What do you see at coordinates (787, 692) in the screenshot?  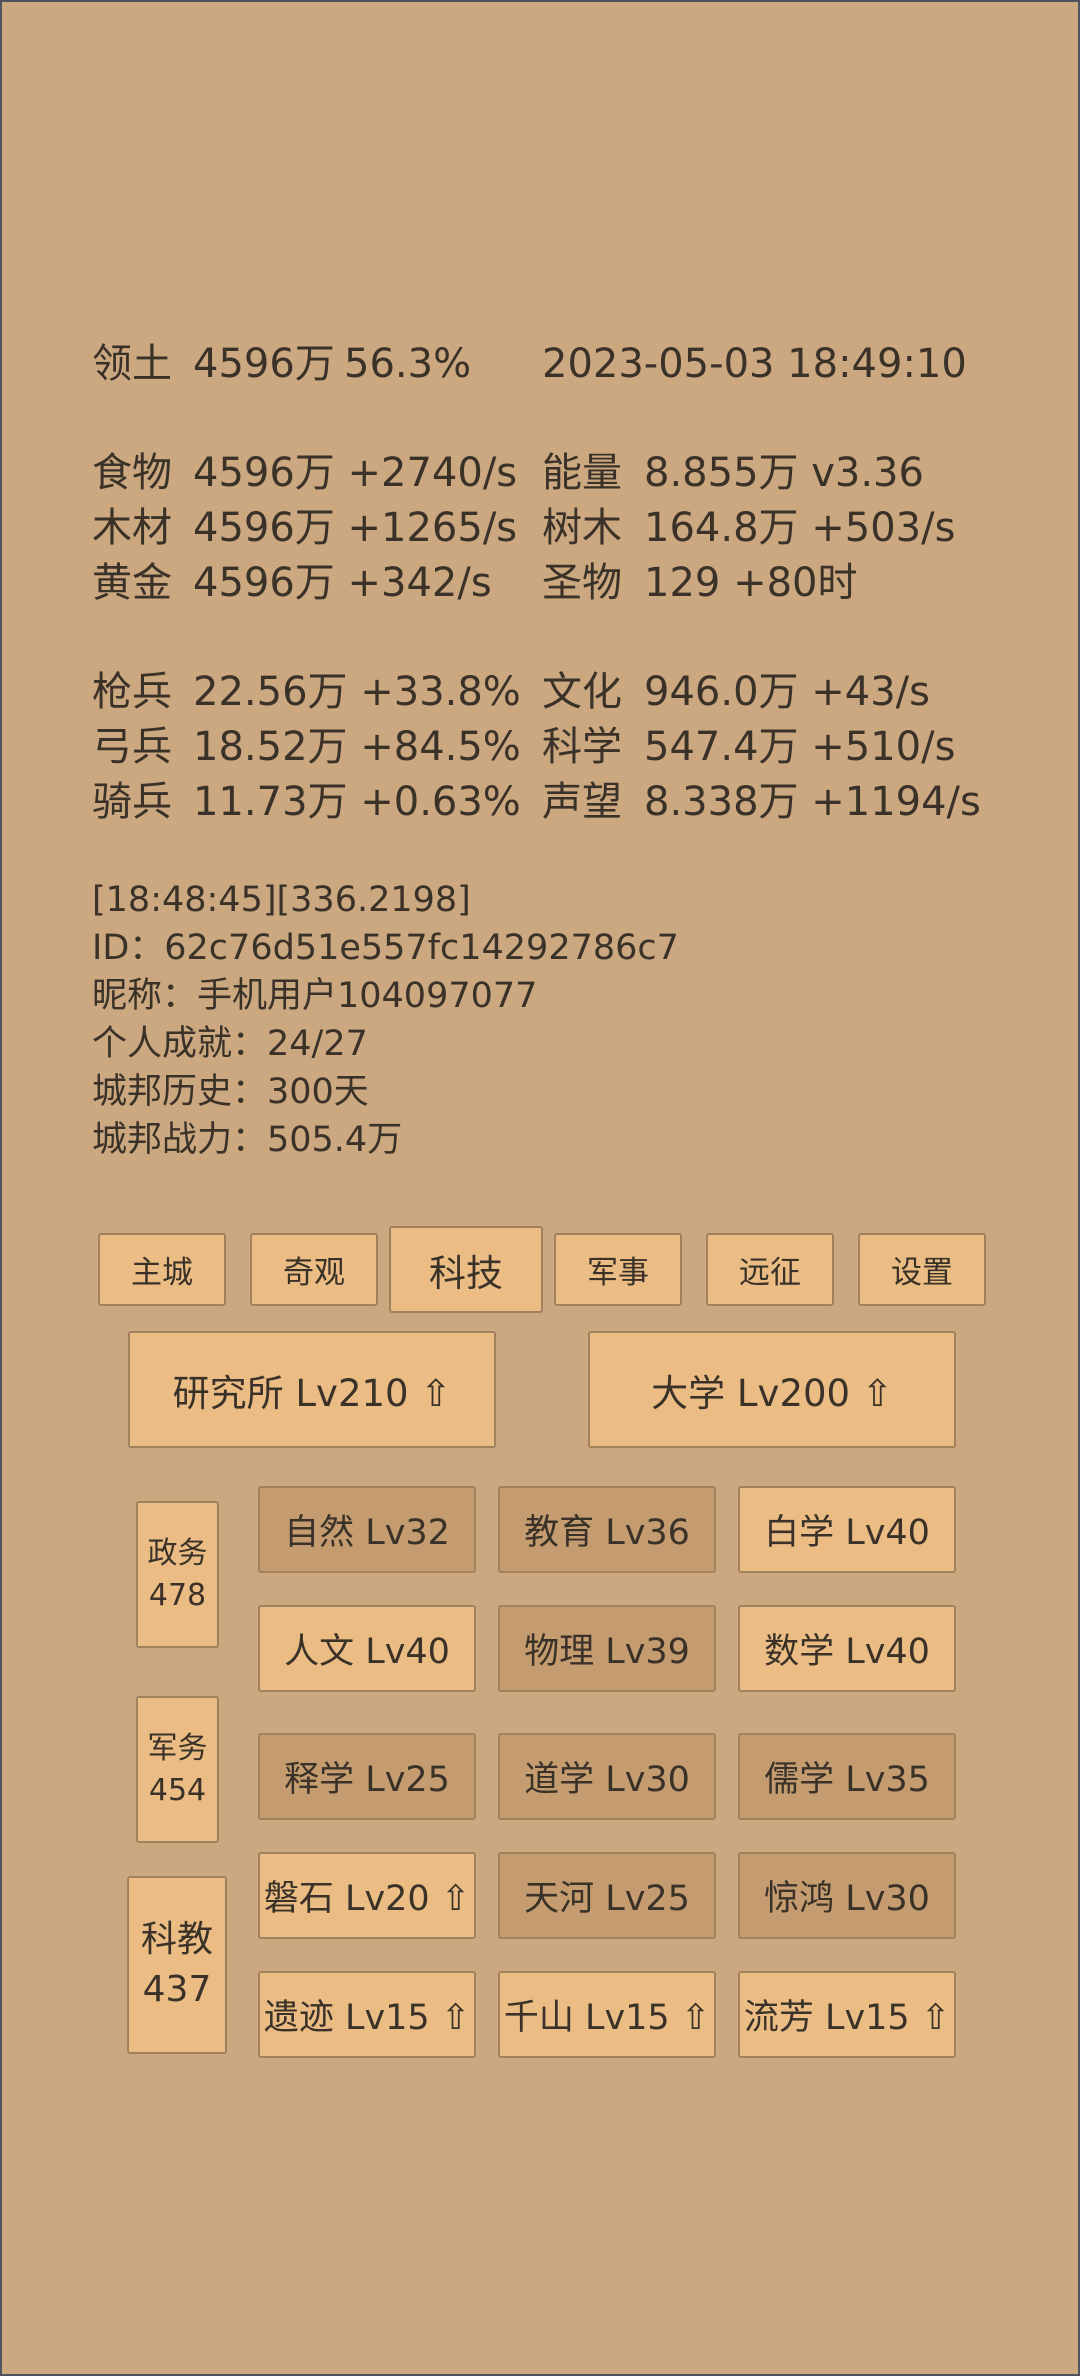 I see `unit-value-2: 946.0万 +43/s` at bounding box center [787, 692].